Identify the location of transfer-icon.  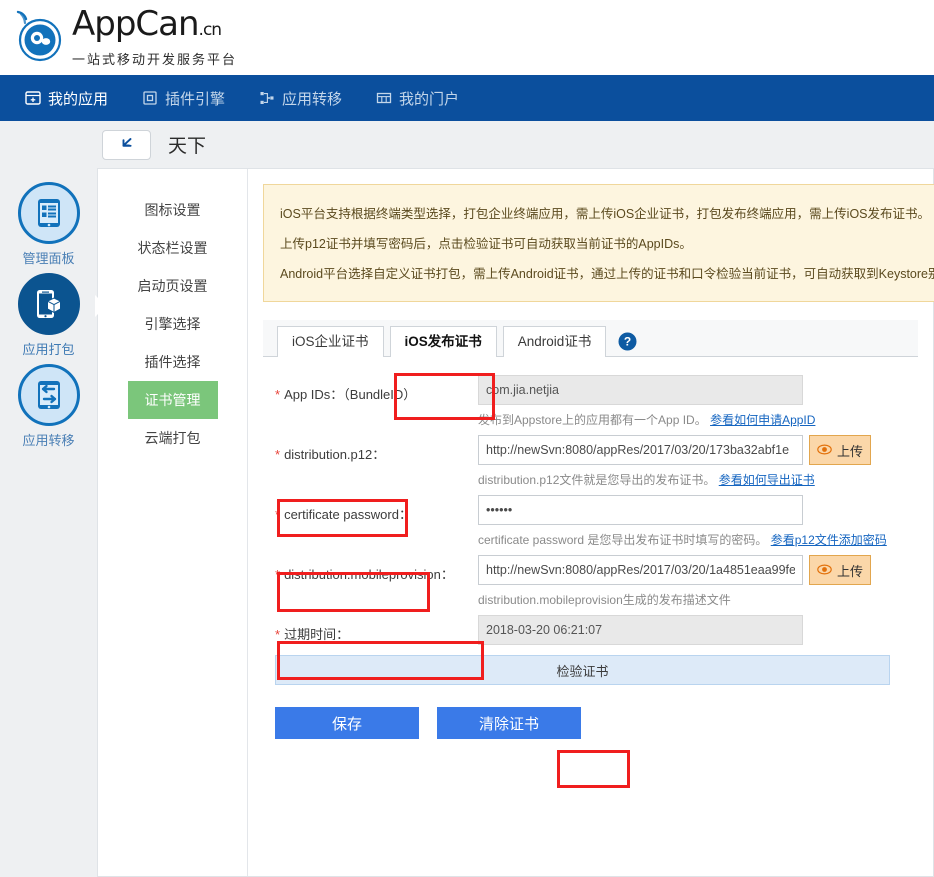
(48, 395).